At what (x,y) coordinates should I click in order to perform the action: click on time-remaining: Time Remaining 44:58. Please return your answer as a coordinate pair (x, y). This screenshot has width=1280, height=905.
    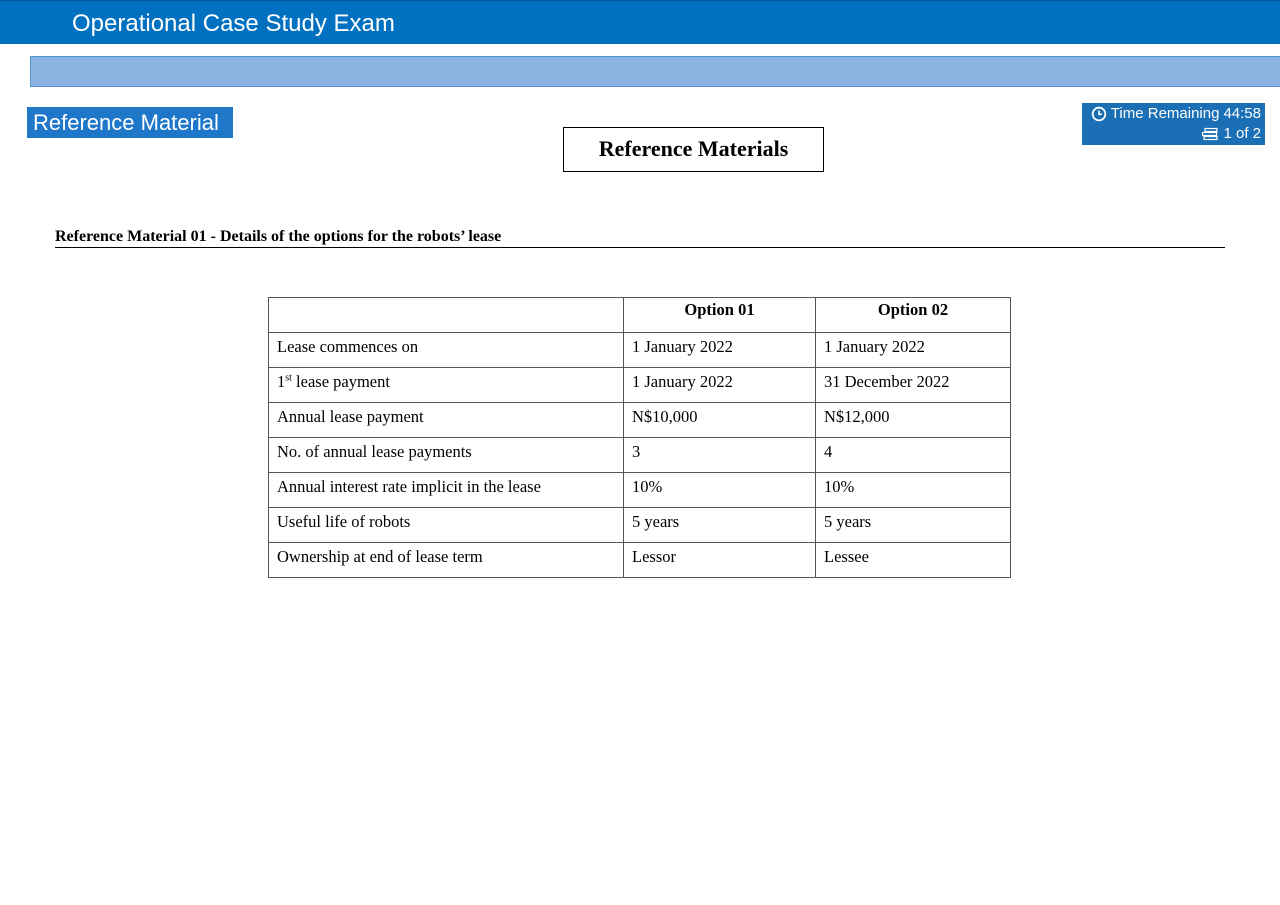
    Looking at the image, I should click on (1176, 114).